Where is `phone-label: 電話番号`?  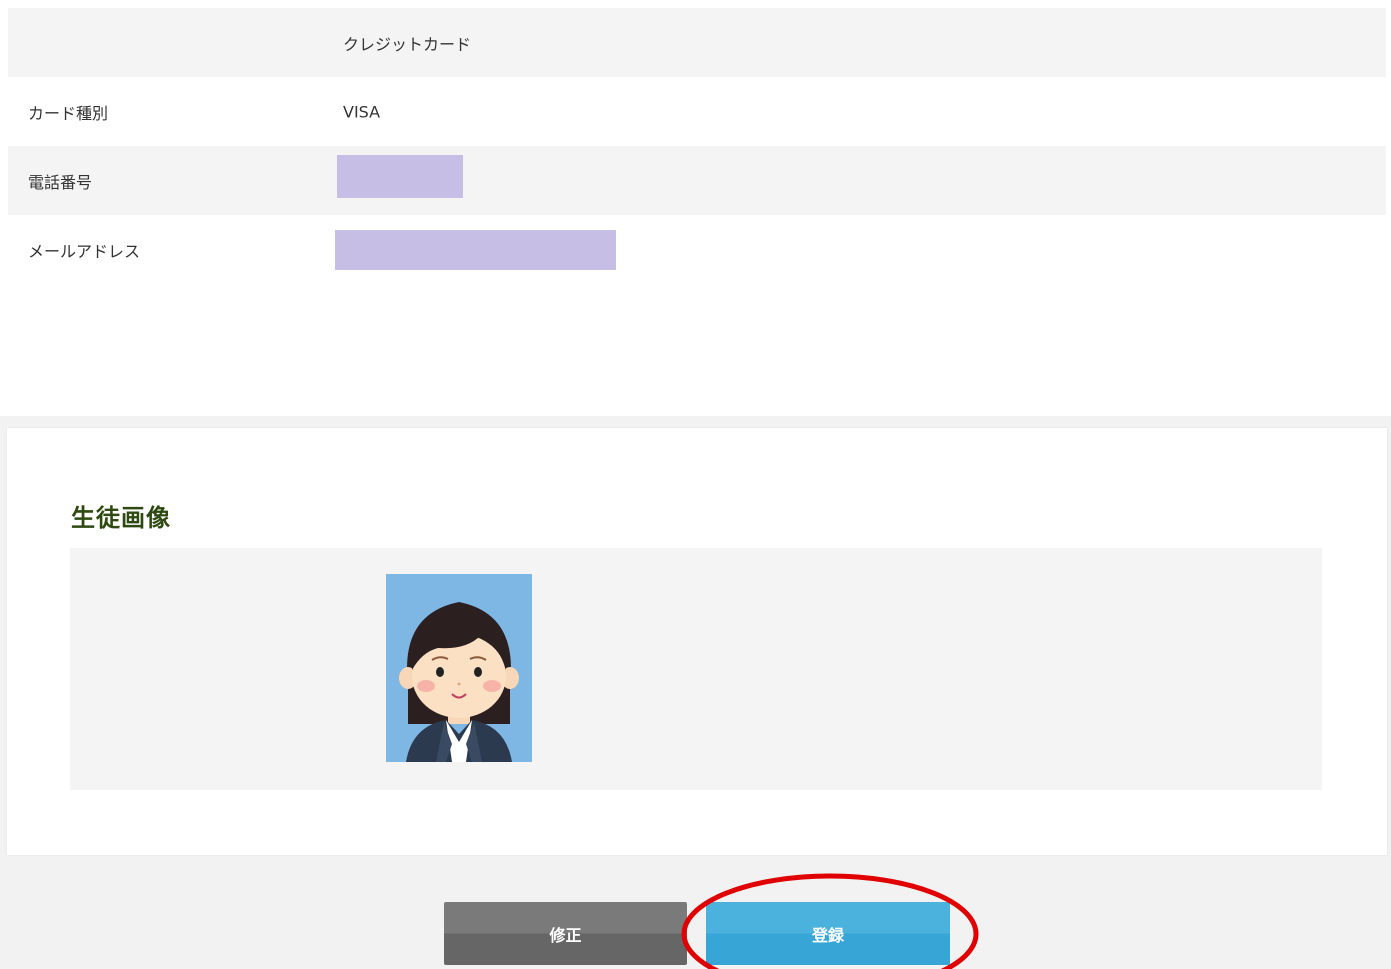 phone-label: 電話番号 is located at coordinates (60, 182).